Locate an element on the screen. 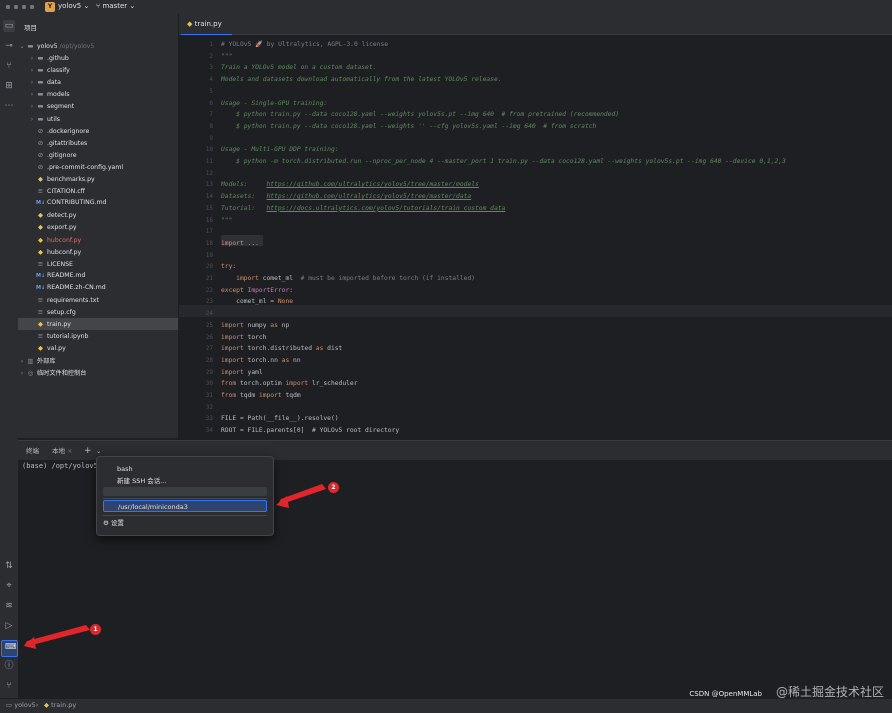 The height and width of the screenshot is (713, 892). status-file: ◆ train.py is located at coordinates (60, 705).